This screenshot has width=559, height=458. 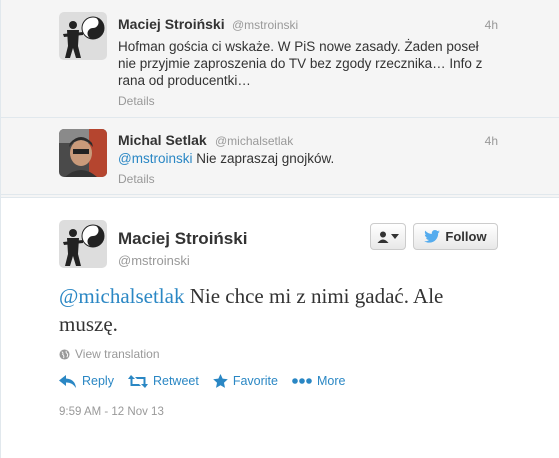 What do you see at coordinates (64, 354) in the screenshot?
I see `globe-icon` at bounding box center [64, 354].